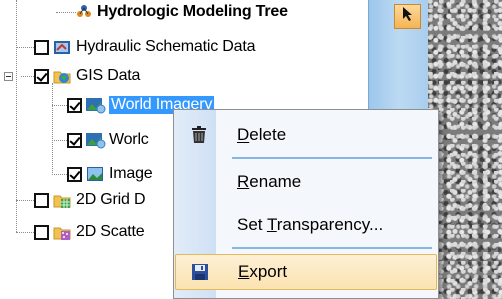 This screenshot has width=502, height=299. Describe the element at coordinates (271, 224) in the screenshot. I see `menu-mnemonic: T` at that location.